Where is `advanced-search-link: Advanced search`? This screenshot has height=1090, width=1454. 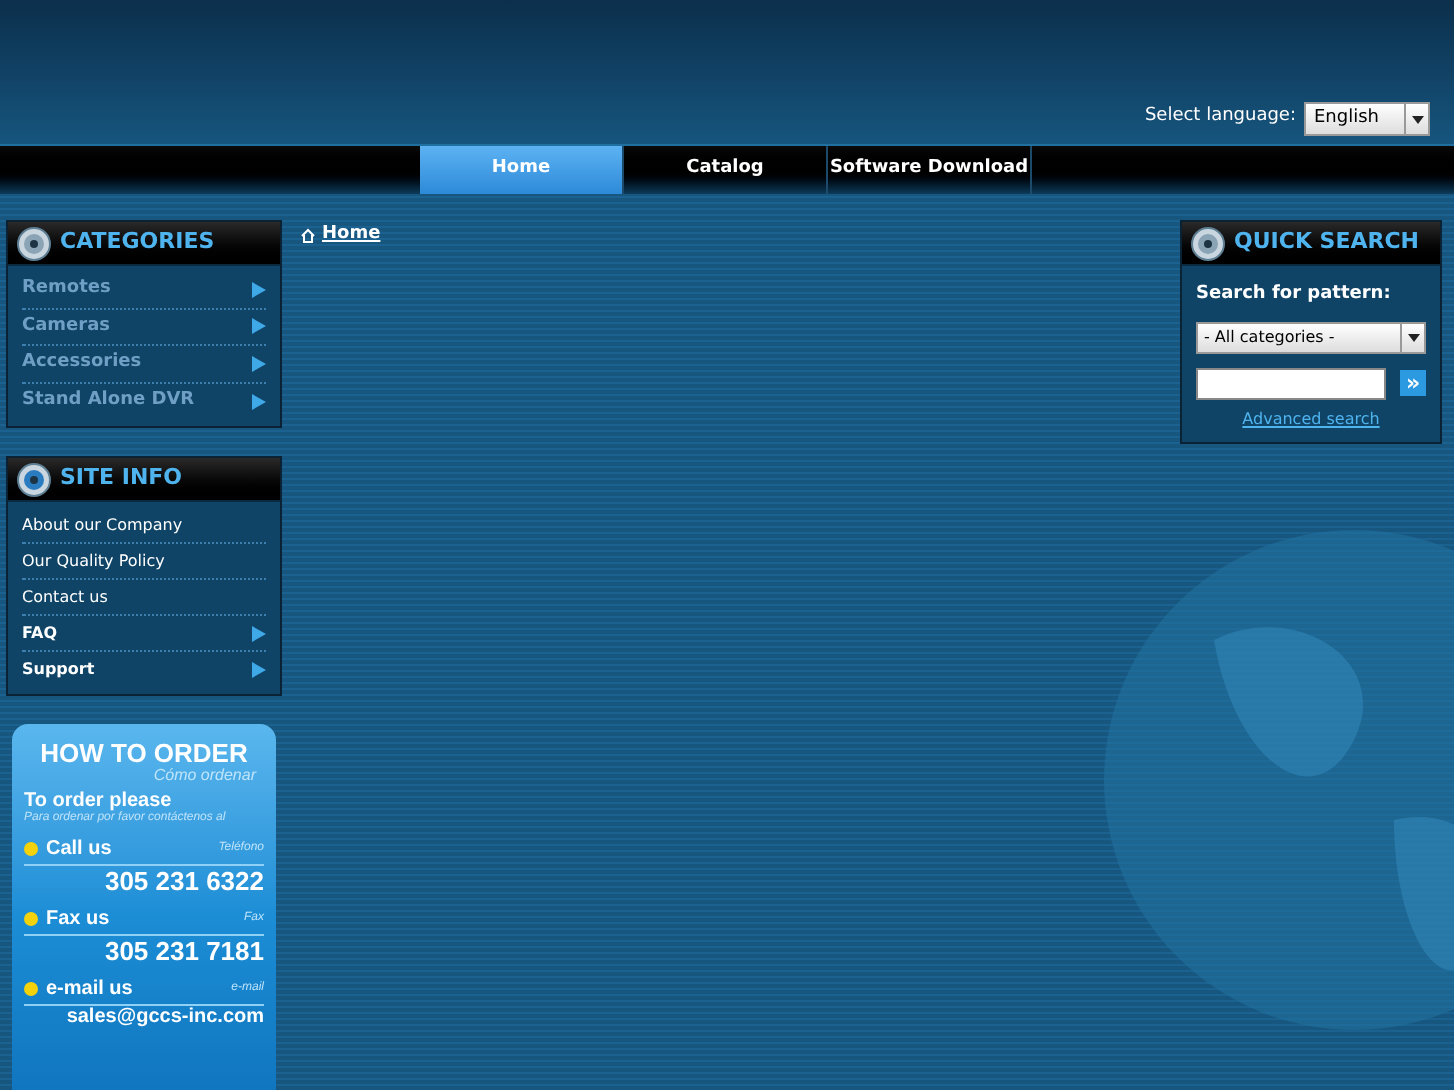 advanced-search-link: Advanced search is located at coordinates (1311, 419).